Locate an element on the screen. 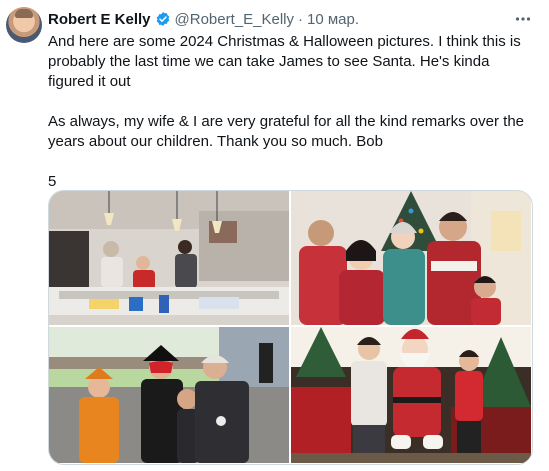  kitchen-photo is located at coordinates (169, 258).